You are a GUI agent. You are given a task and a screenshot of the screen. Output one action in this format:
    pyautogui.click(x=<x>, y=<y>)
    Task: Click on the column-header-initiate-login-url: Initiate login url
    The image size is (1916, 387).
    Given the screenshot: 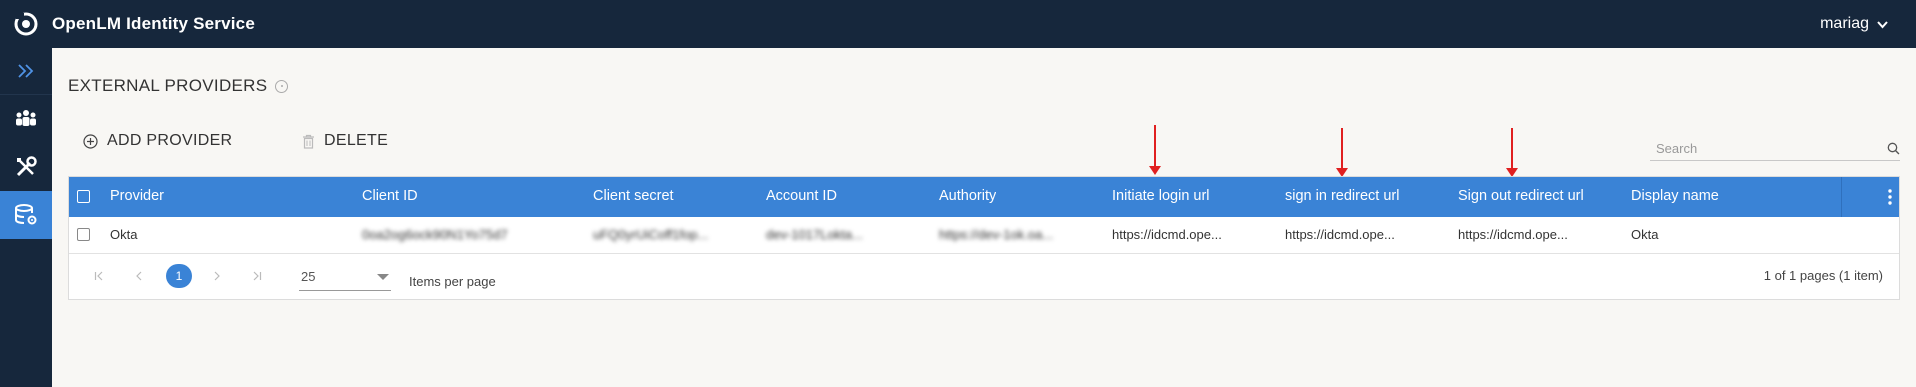 What is the action you would take?
    pyautogui.click(x=1161, y=196)
    